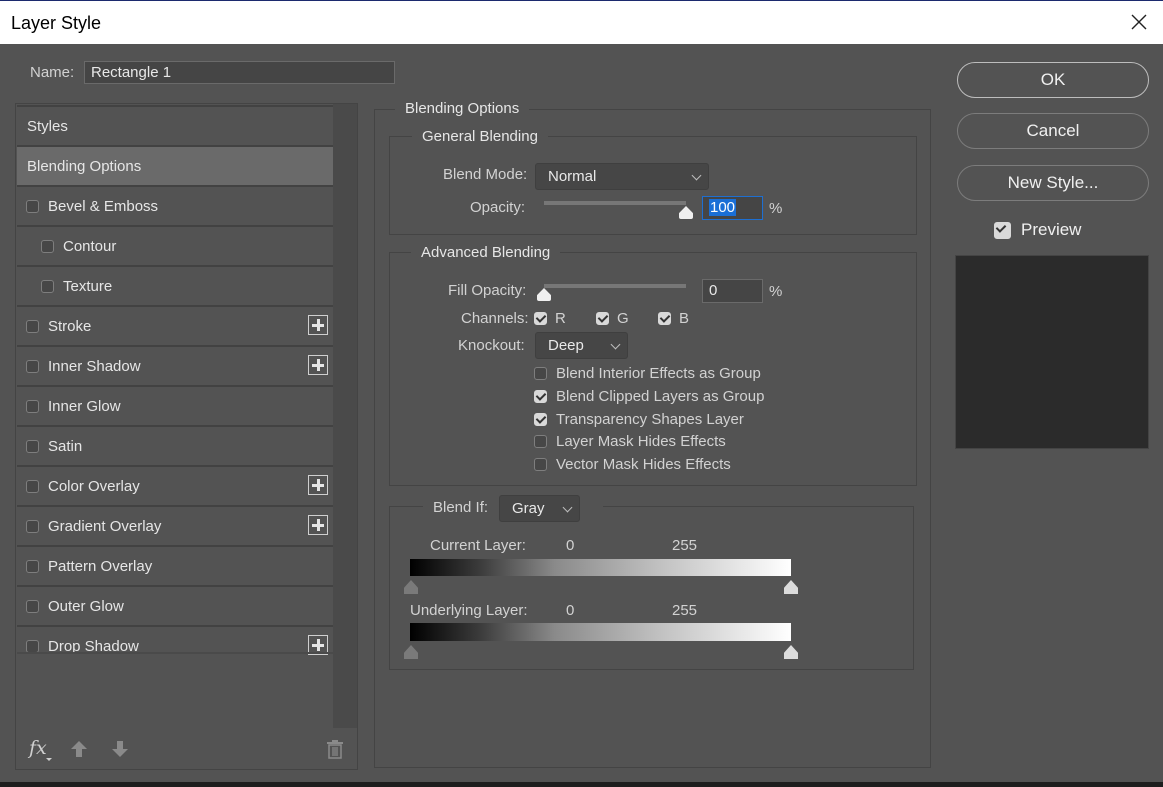  Describe the element at coordinates (239, 72) in the screenshot. I see `layer-name-input: Rectangle 1` at that location.